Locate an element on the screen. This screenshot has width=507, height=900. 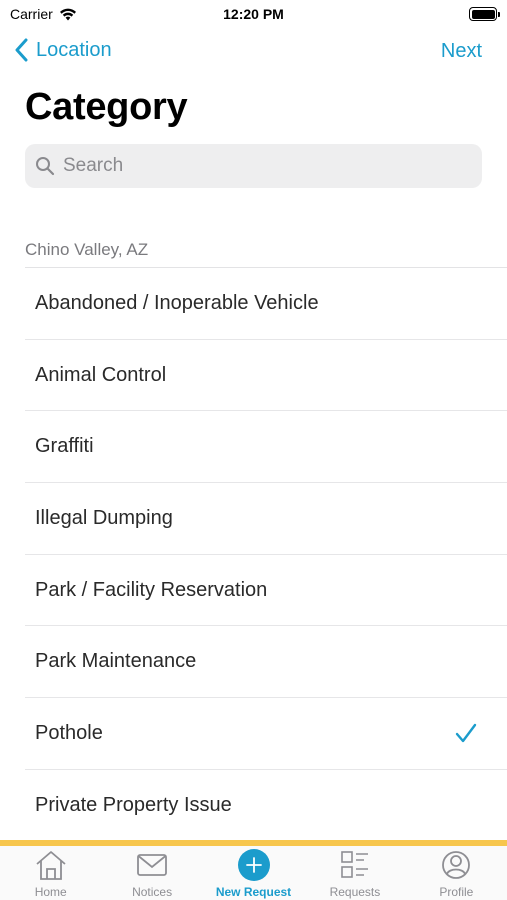
tab-notices: Notices is located at coordinates (151, 873).